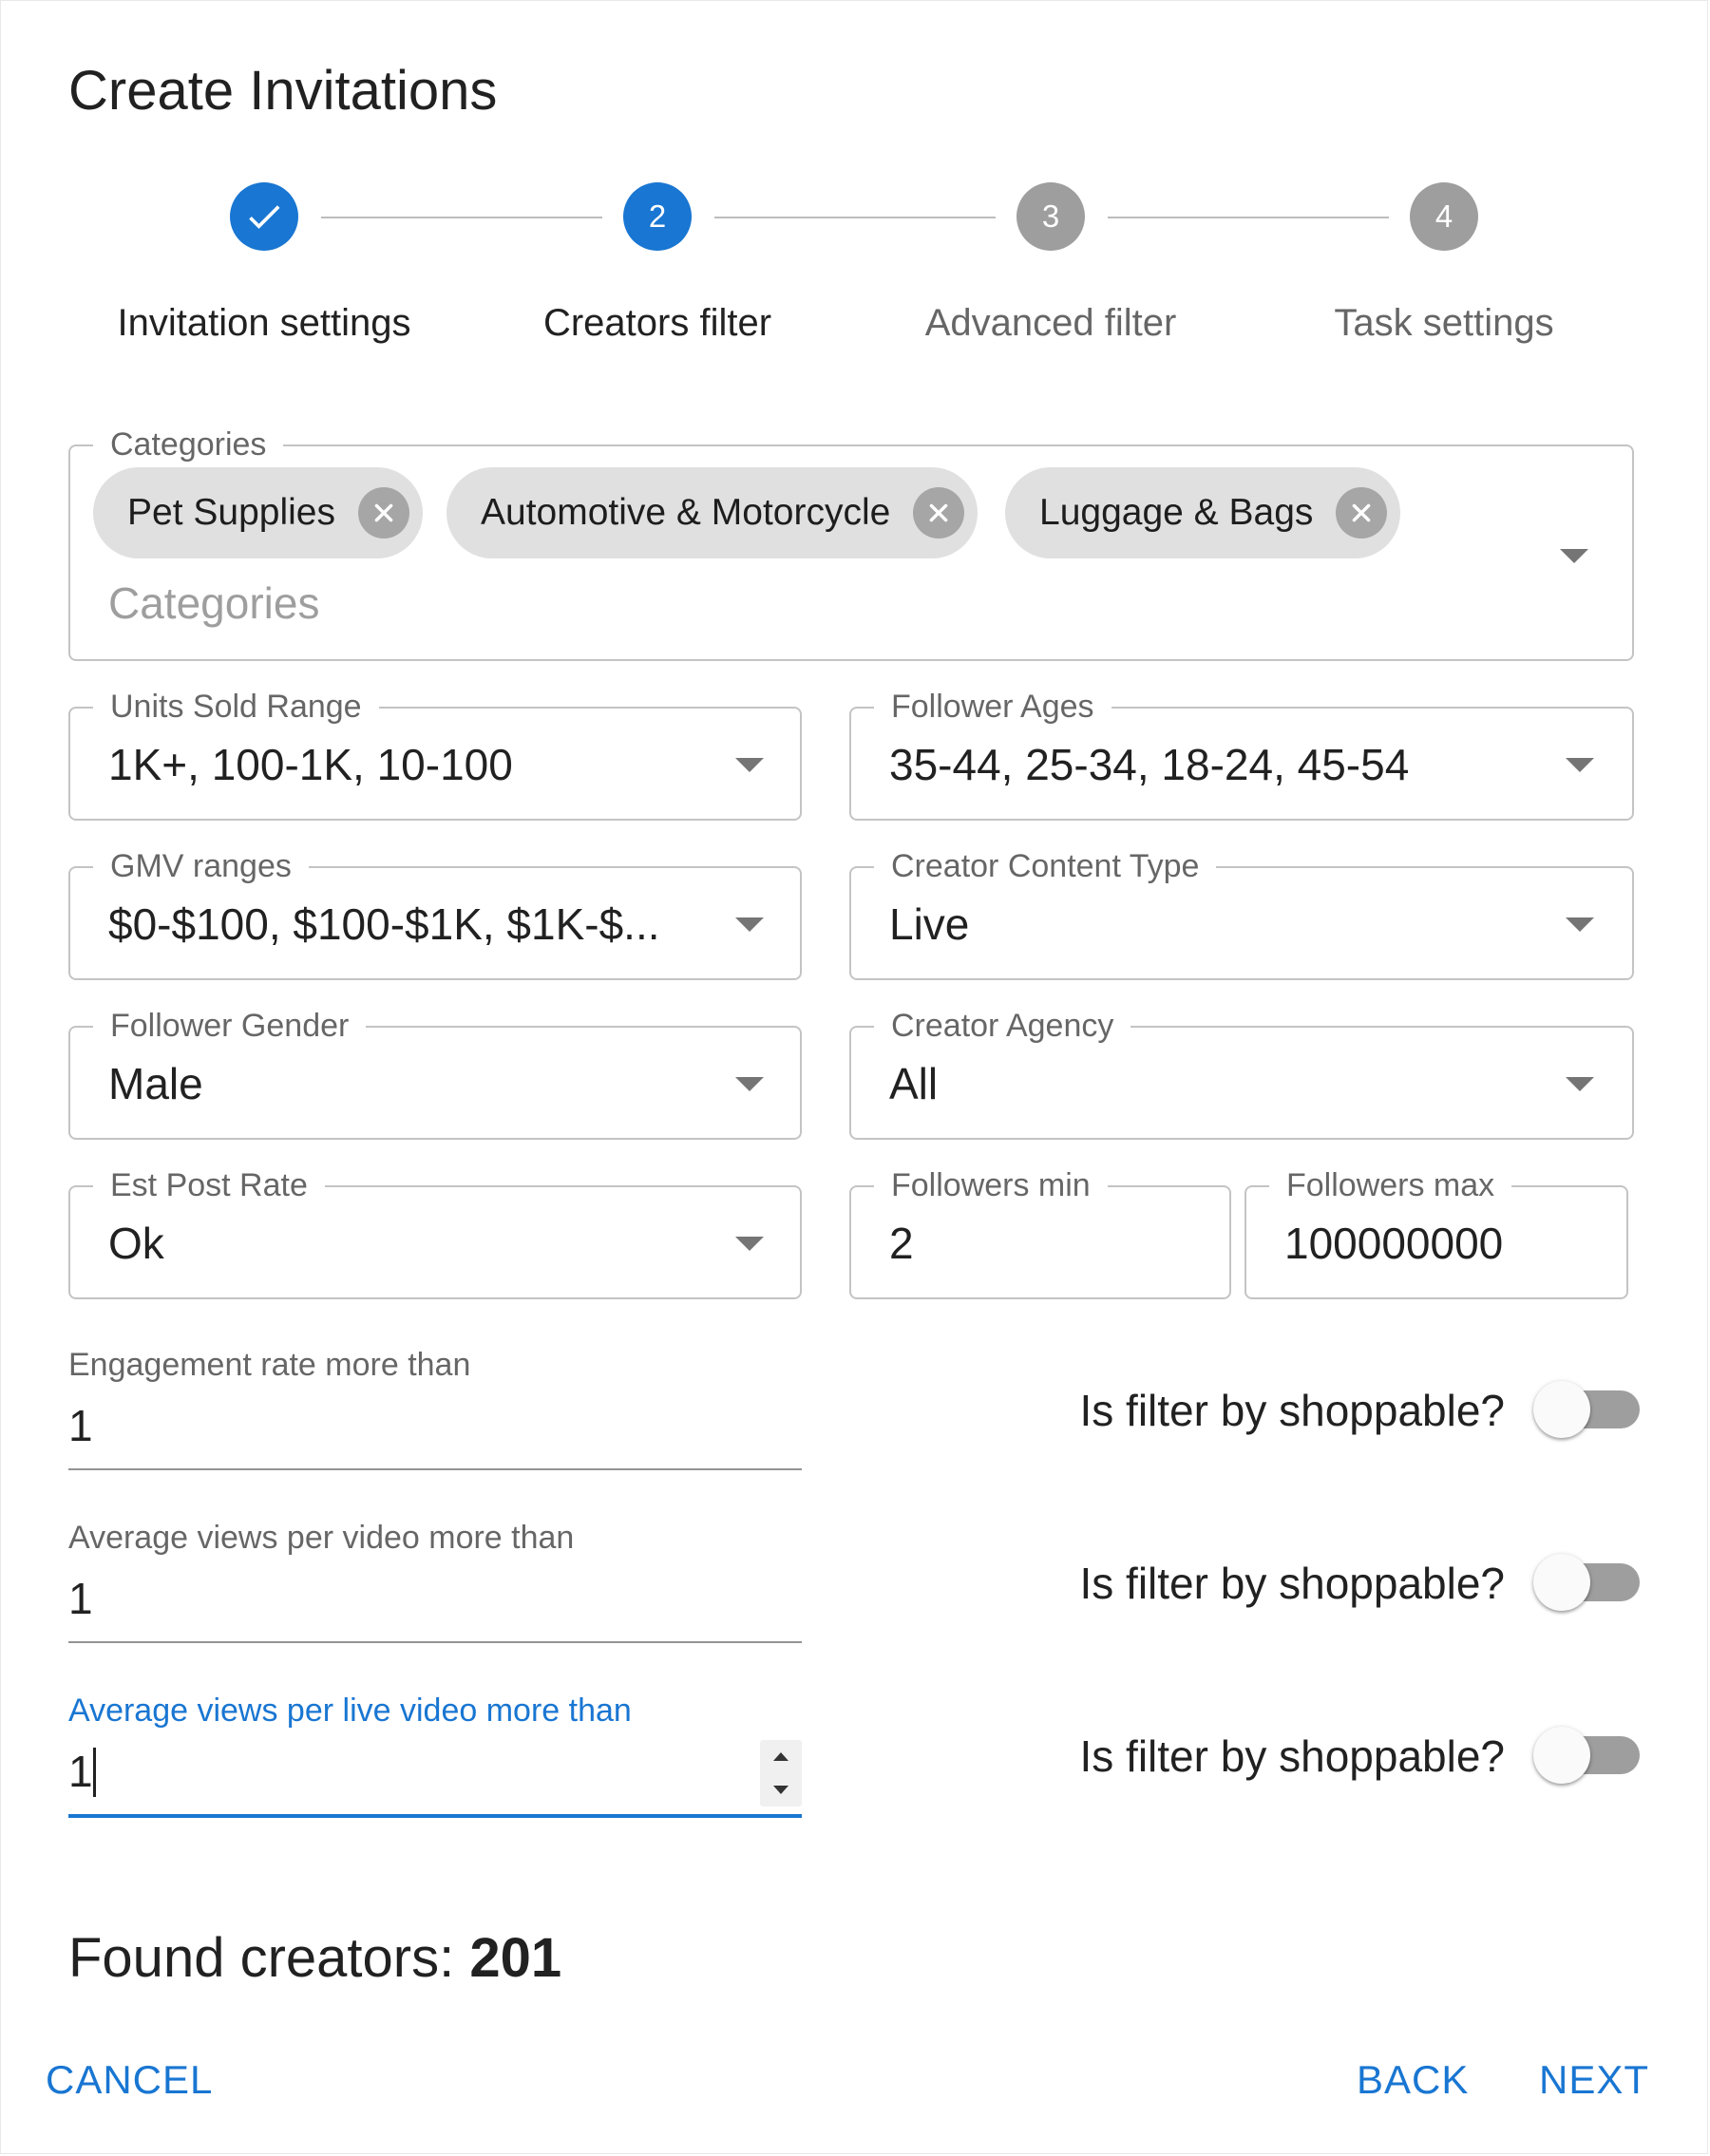 Image resolution: width=1710 pixels, height=2156 pixels. Describe the element at coordinates (1413, 2080) in the screenshot. I see `back-button: BACK` at that location.